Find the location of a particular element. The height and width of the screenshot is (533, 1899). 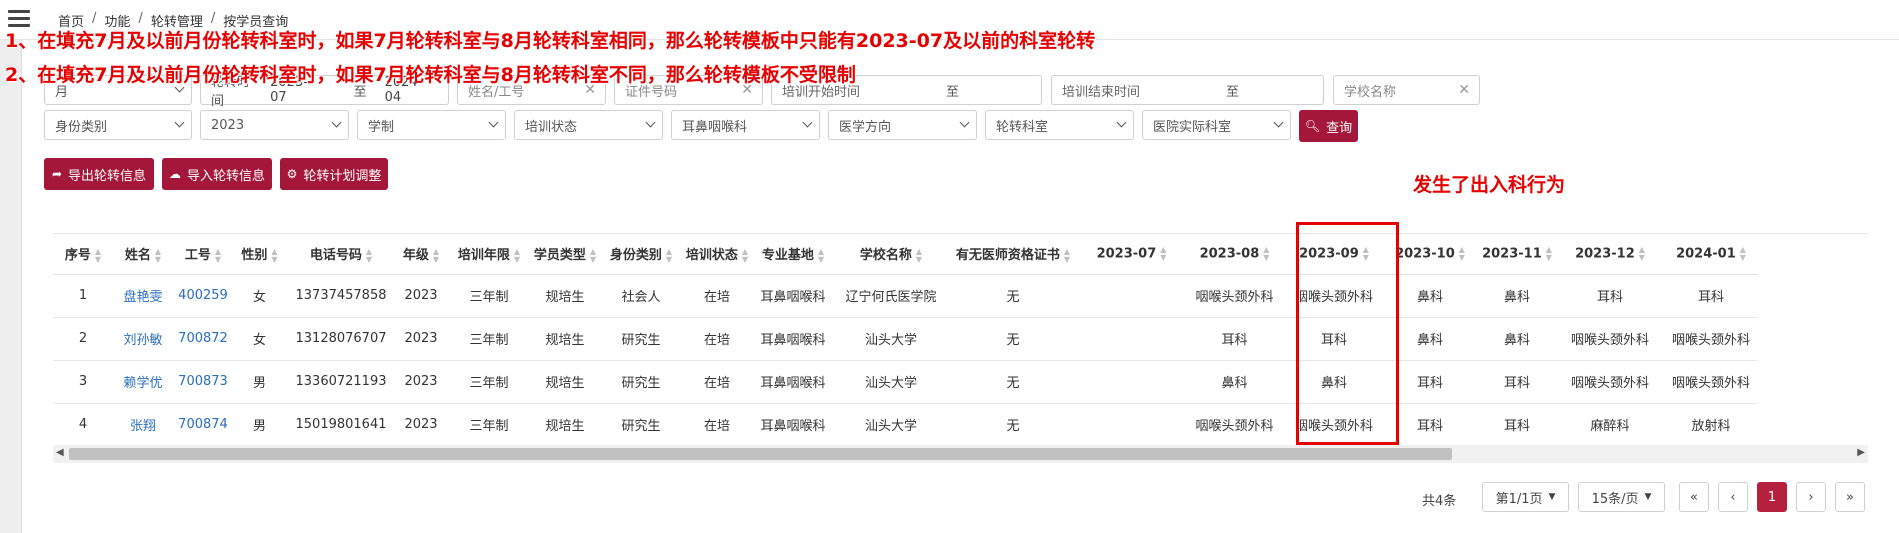

table-cell: 700874 is located at coordinates (203, 424).